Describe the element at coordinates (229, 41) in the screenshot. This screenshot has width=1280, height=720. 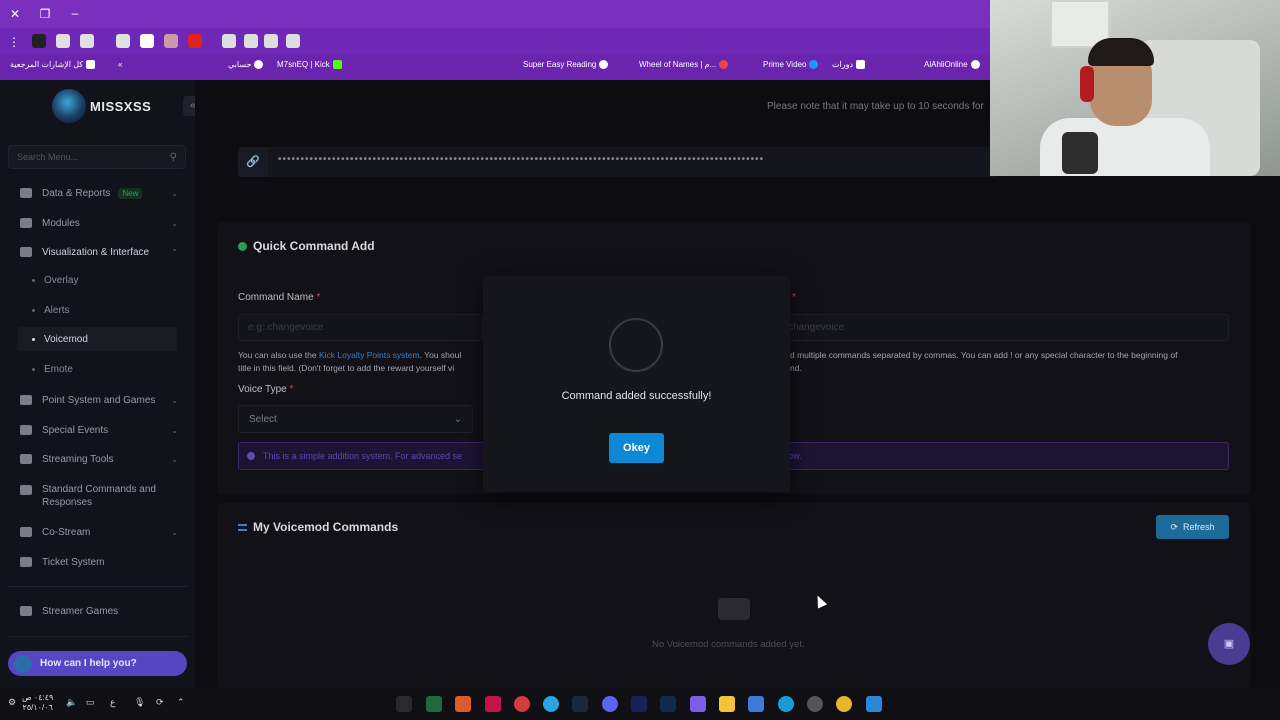
I see `star-icon` at that location.